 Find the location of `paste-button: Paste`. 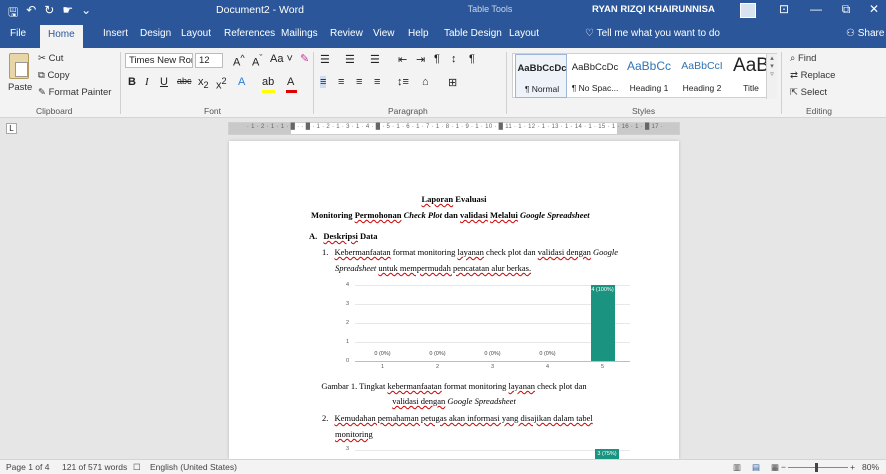

paste-button: Paste is located at coordinates (20, 87).